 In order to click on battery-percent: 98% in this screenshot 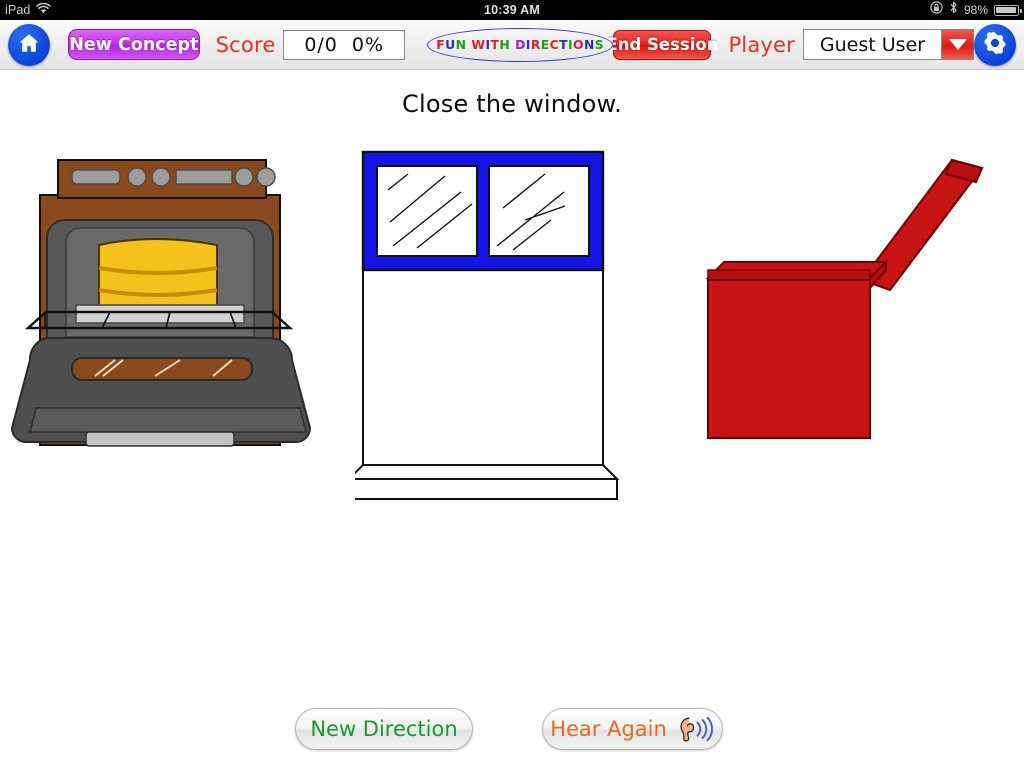, I will do `click(975, 10)`.